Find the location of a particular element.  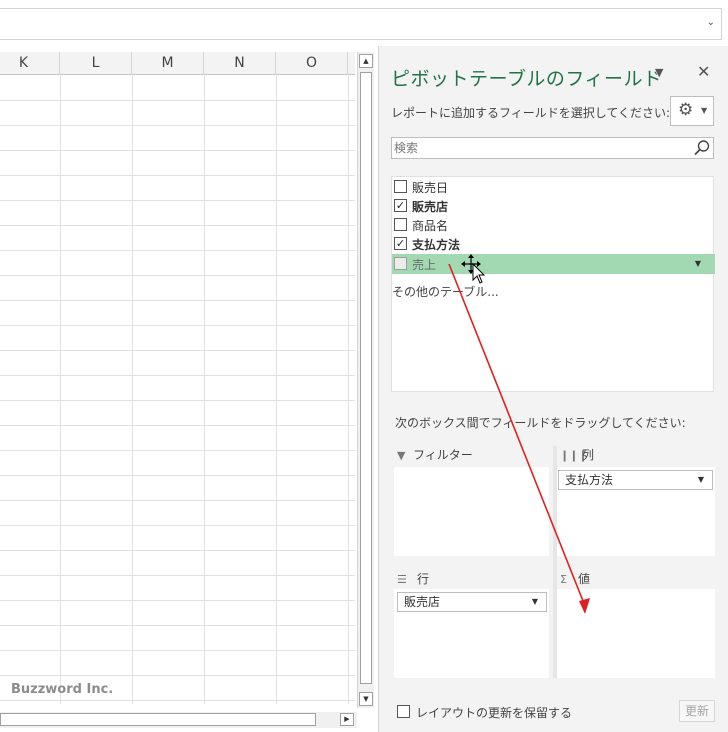

search-input is located at coordinates (537, 148).